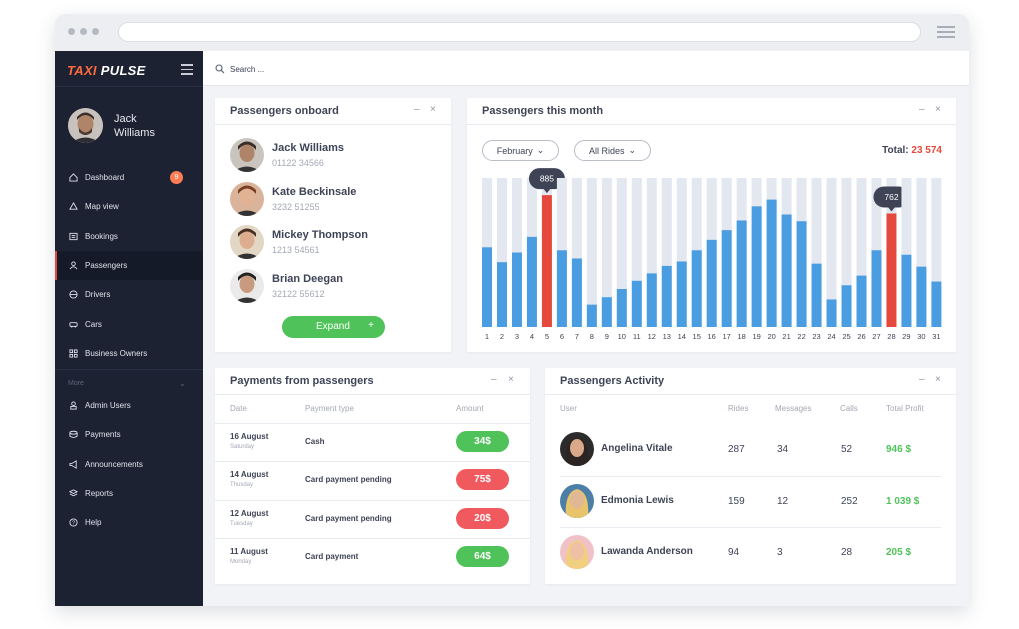  What do you see at coordinates (592, 336) in the screenshot?
I see `x-tick-label: 8` at bounding box center [592, 336].